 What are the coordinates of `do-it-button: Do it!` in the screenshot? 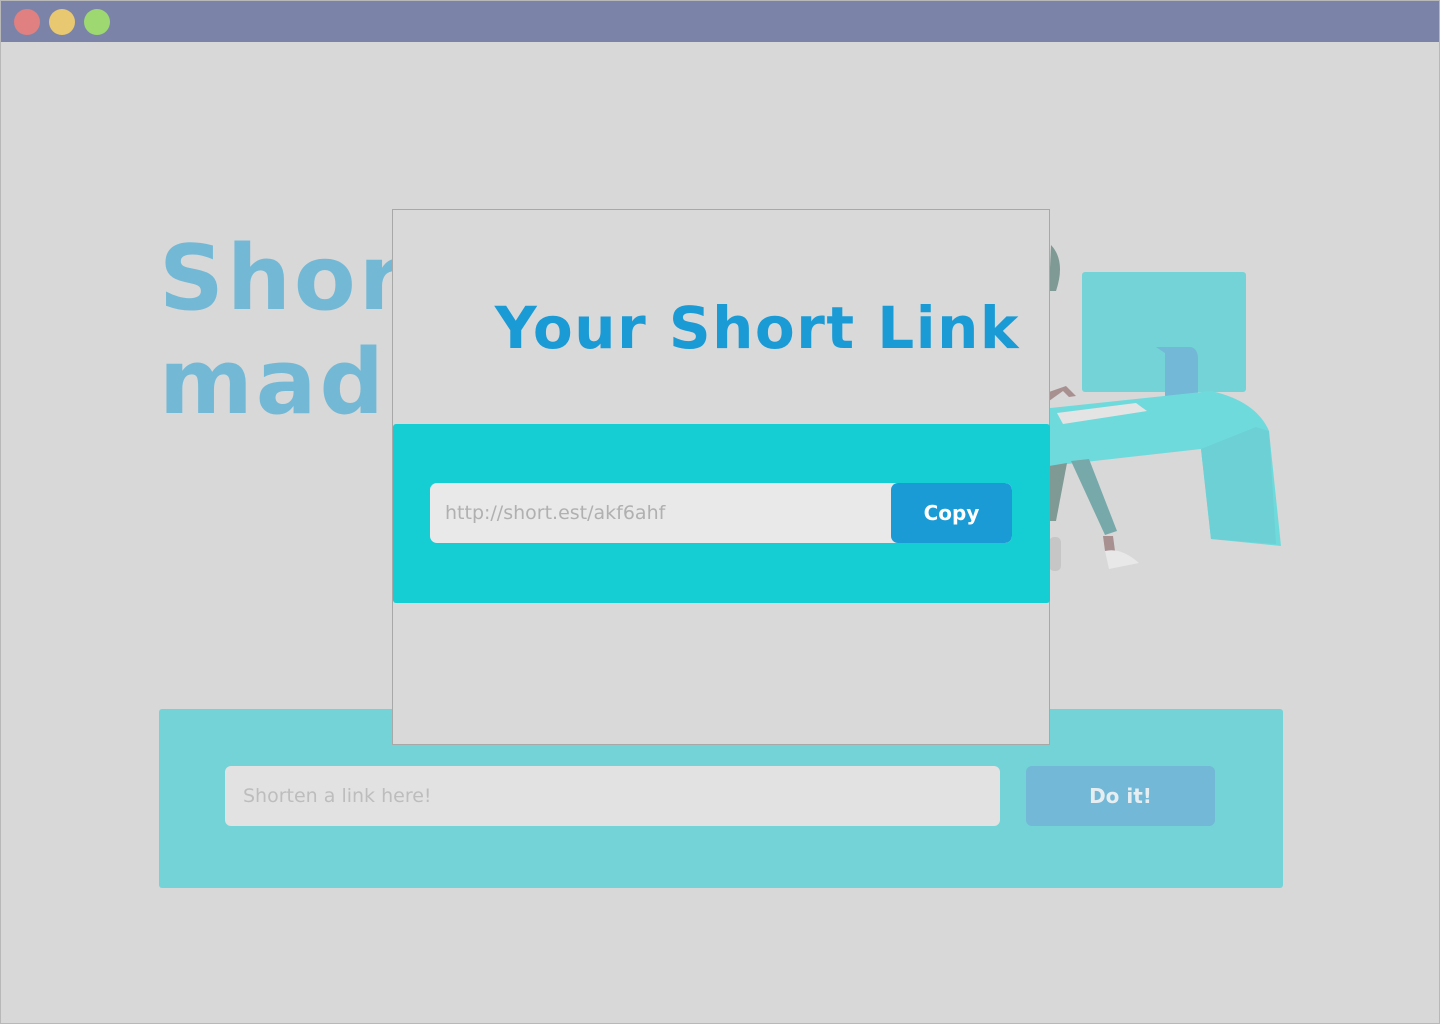 It's located at (1120, 796).